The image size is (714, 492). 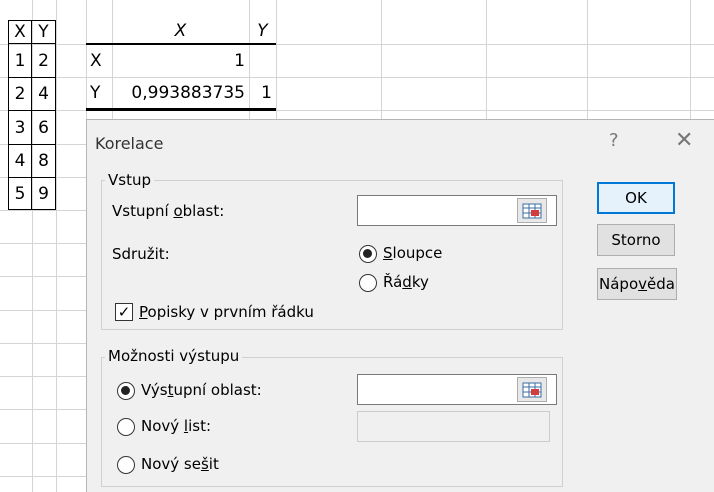 What do you see at coordinates (180, 30) in the screenshot?
I see `corr-header-x: X` at bounding box center [180, 30].